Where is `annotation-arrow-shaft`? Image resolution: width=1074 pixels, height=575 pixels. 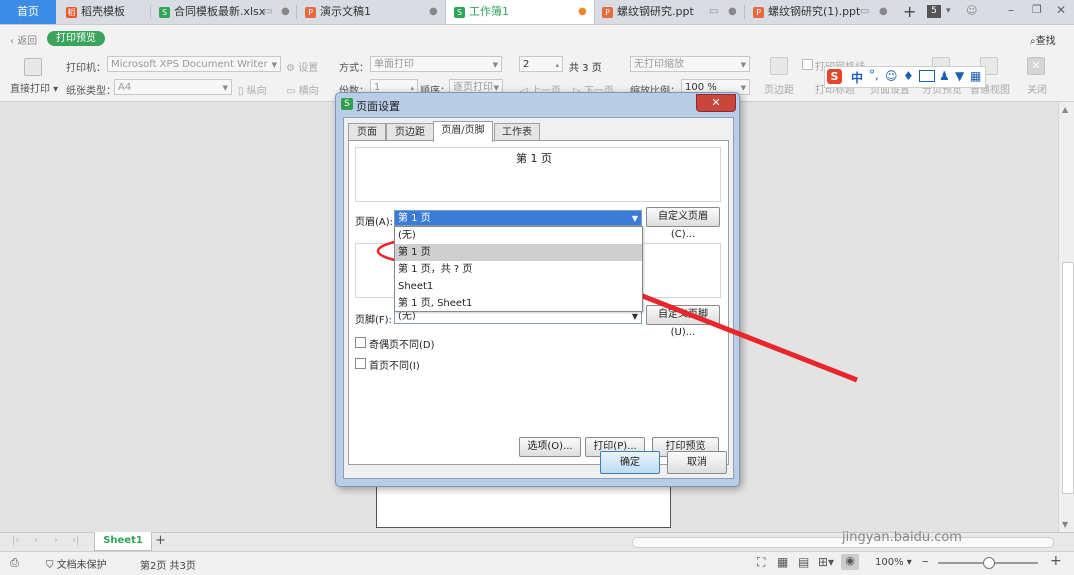 annotation-arrow-shaft is located at coordinates (739, 334).